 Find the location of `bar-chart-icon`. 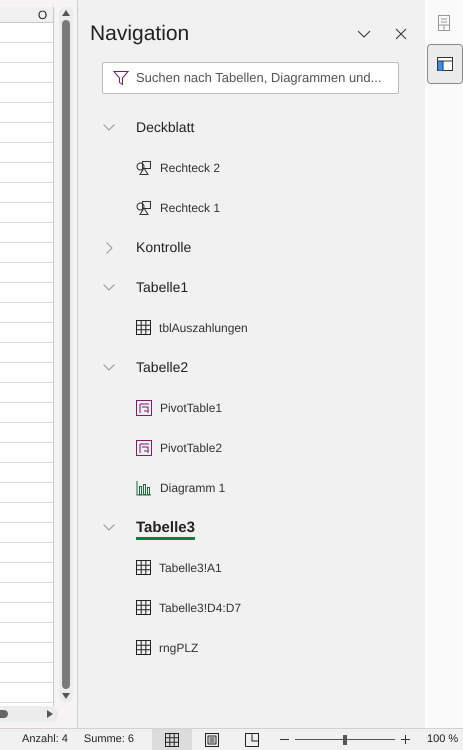

bar-chart-icon is located at coordinates (144, 488).